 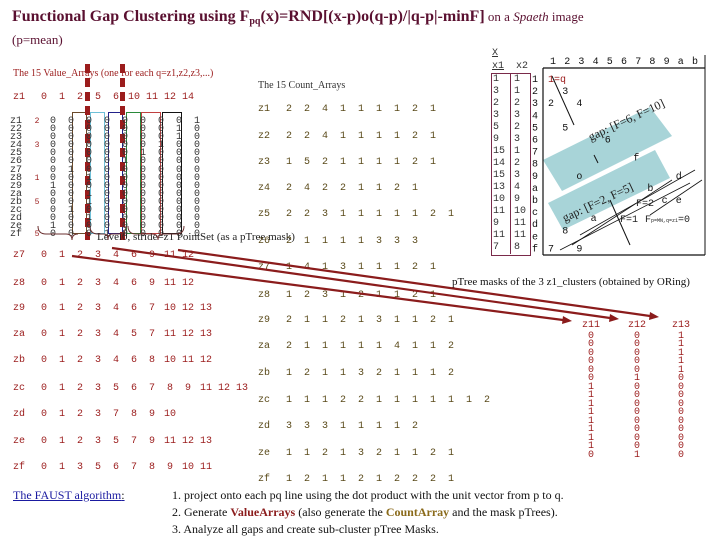 I want to click on mask-column-z13: z13 1 1 1 1 1 0 0 0 0 0 0 0 0 0 0, so click(x=681, y=390).